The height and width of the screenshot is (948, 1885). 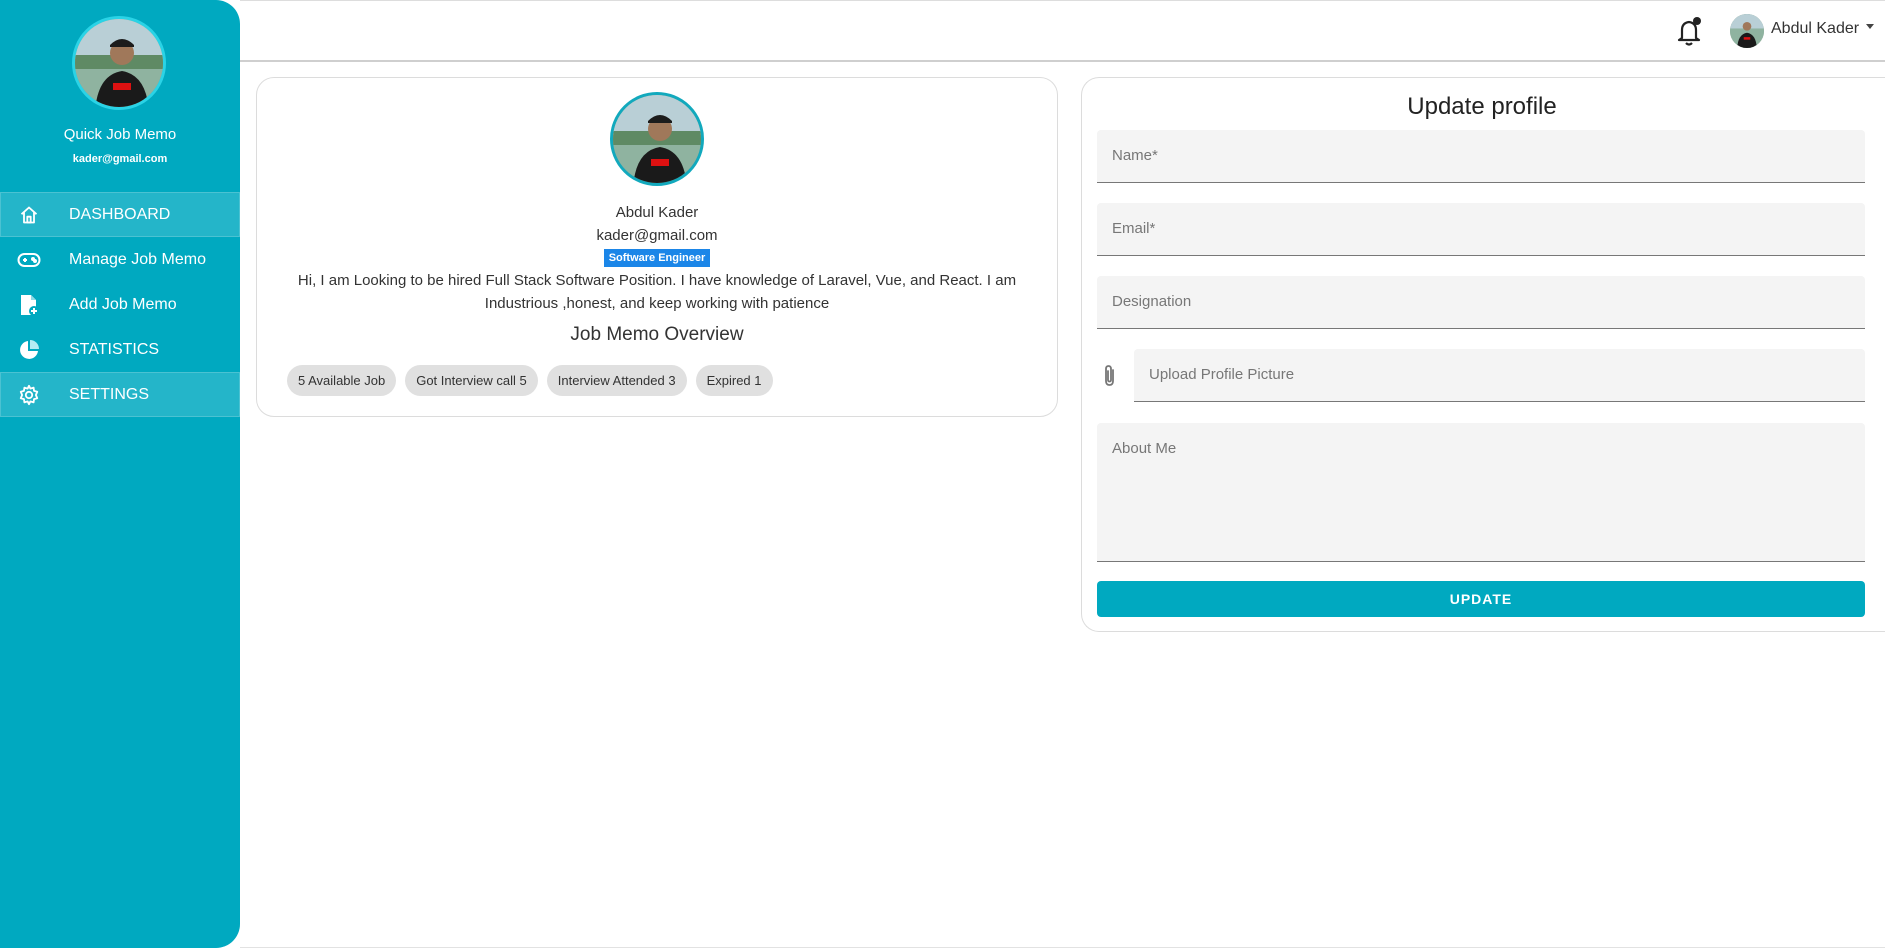 I want to click on update-profile-title: Update profile, so click(x=1482, y=106).